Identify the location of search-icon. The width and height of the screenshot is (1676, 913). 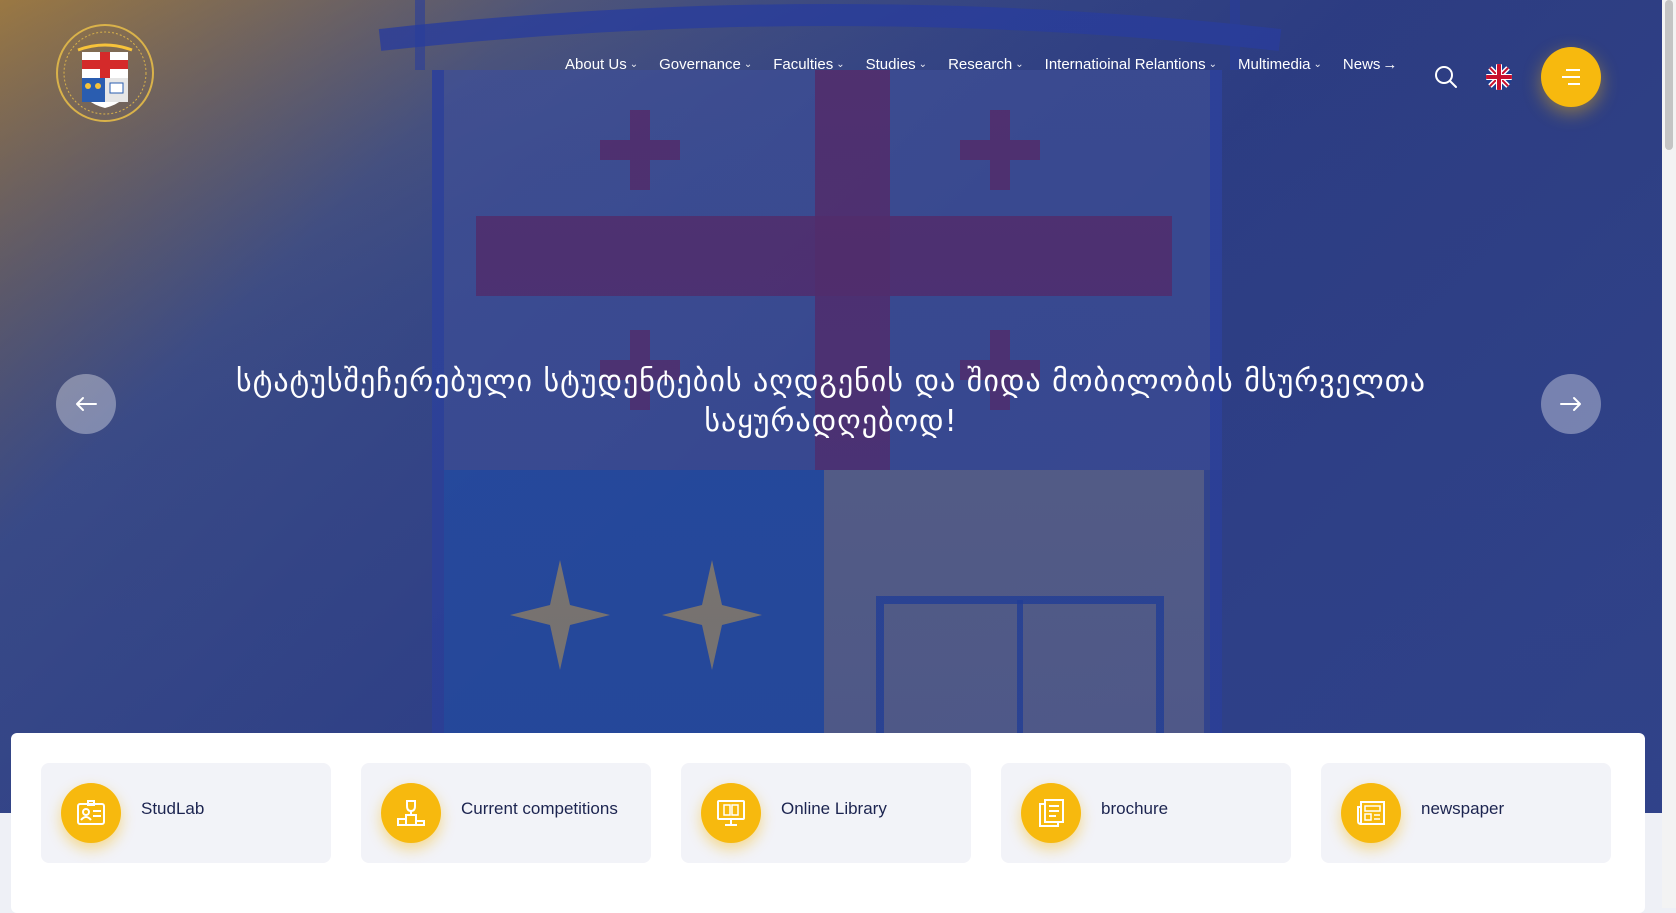
(1446, 77).